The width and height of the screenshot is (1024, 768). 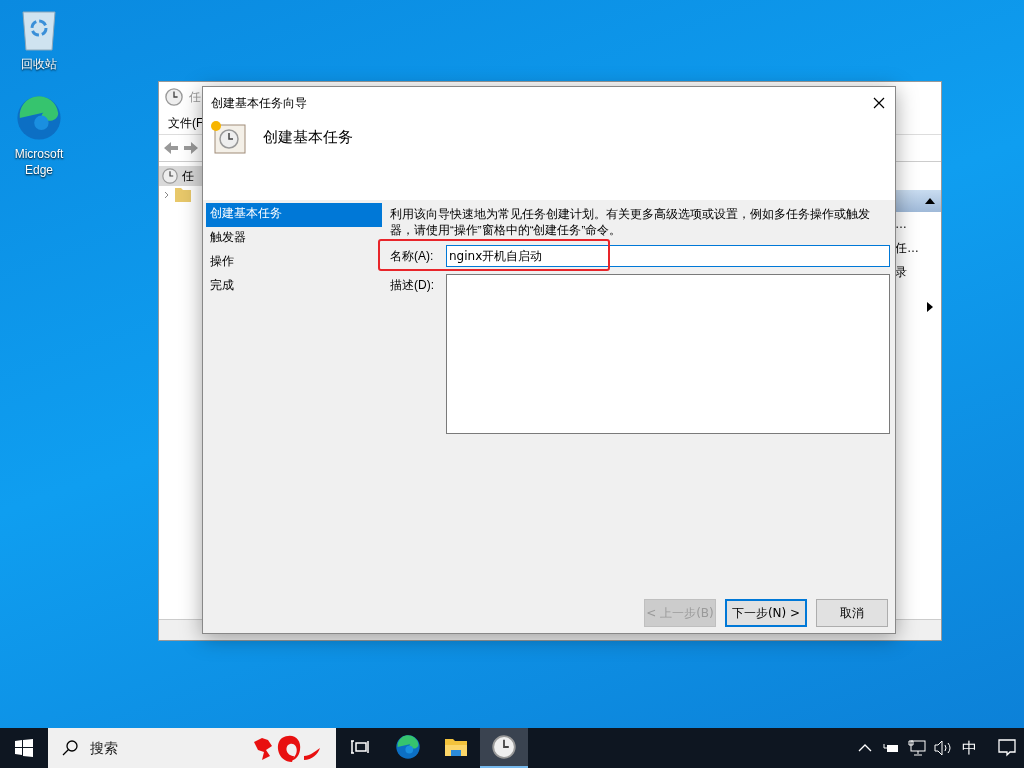 What do you see at coordinates (294, 287) in the screenshot?
I see `wizard-step: 完成` at bounding box center [294, 287].